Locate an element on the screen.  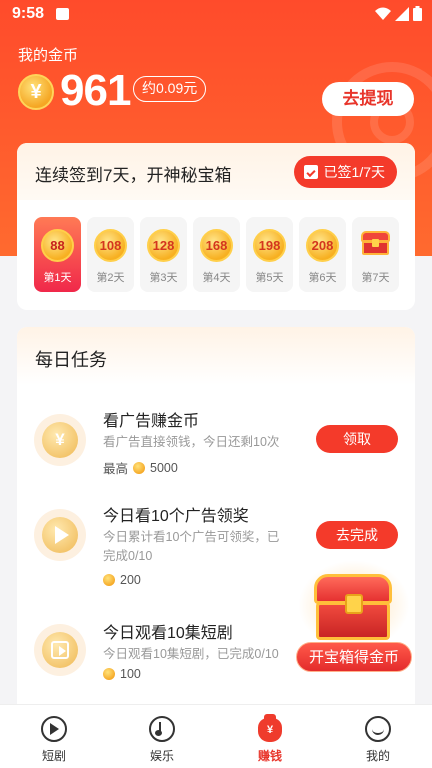
signin-header: 连续签到7天，开神秘宝箱 已签1/7天 is located at coordinates (216, 171).